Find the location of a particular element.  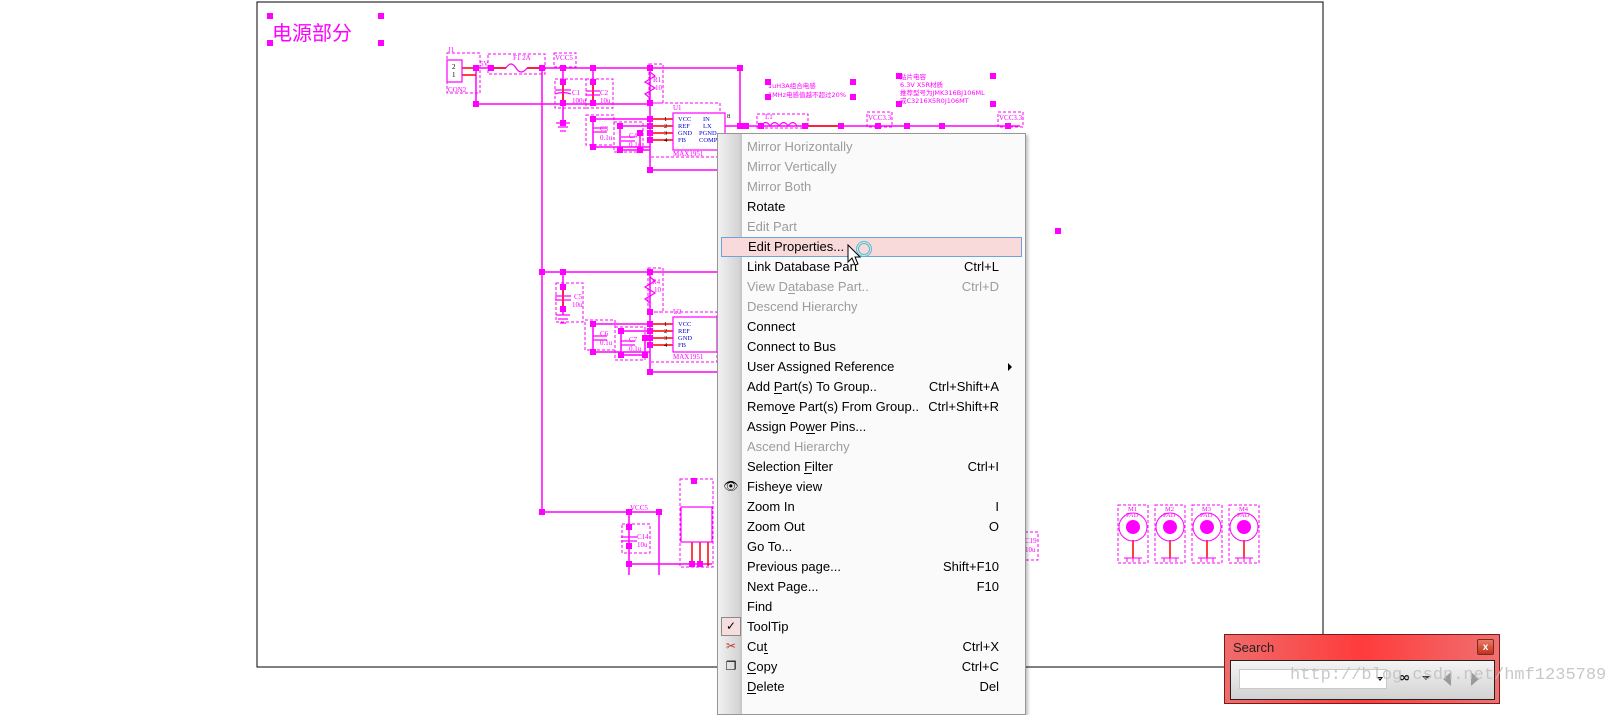

menu-item-copy: ❐ Copy Ctrl+C is located at coordinates (871, 667).